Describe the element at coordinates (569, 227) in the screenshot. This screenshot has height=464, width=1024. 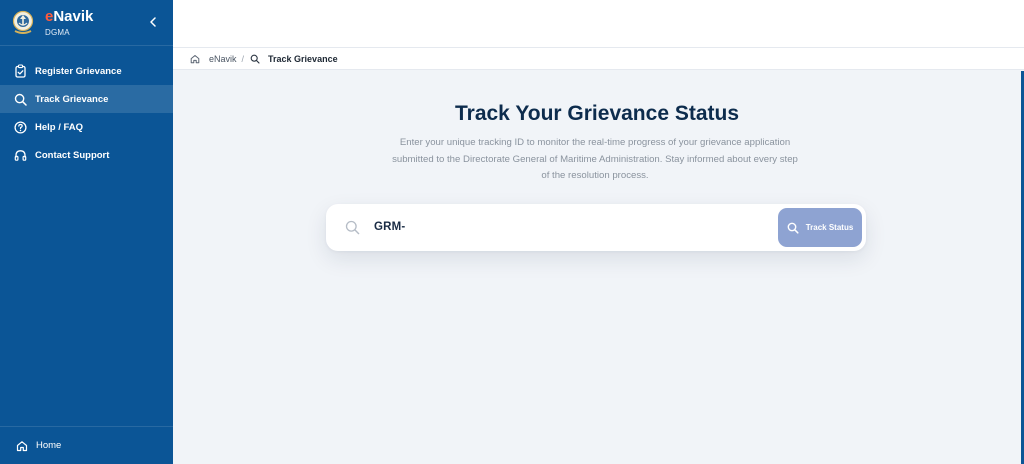
I see `tracking-id-input` at that location.